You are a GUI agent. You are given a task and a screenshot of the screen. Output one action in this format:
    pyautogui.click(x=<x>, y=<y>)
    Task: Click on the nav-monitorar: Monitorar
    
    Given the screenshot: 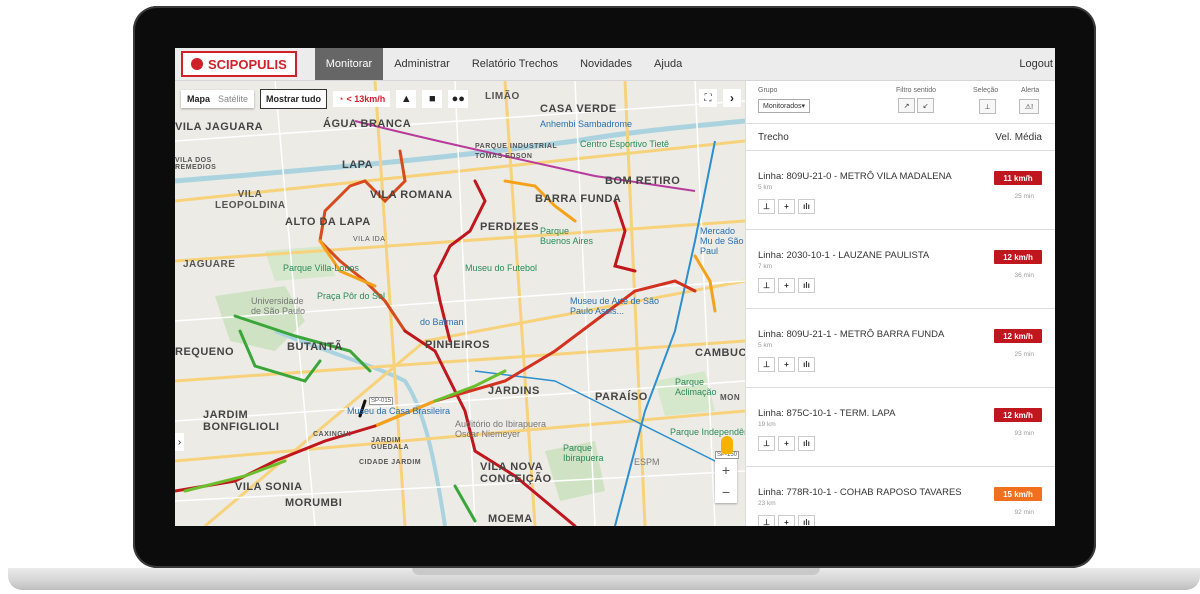 What is the action you would take?
    pyautogui.click(x=349, y=64)
    